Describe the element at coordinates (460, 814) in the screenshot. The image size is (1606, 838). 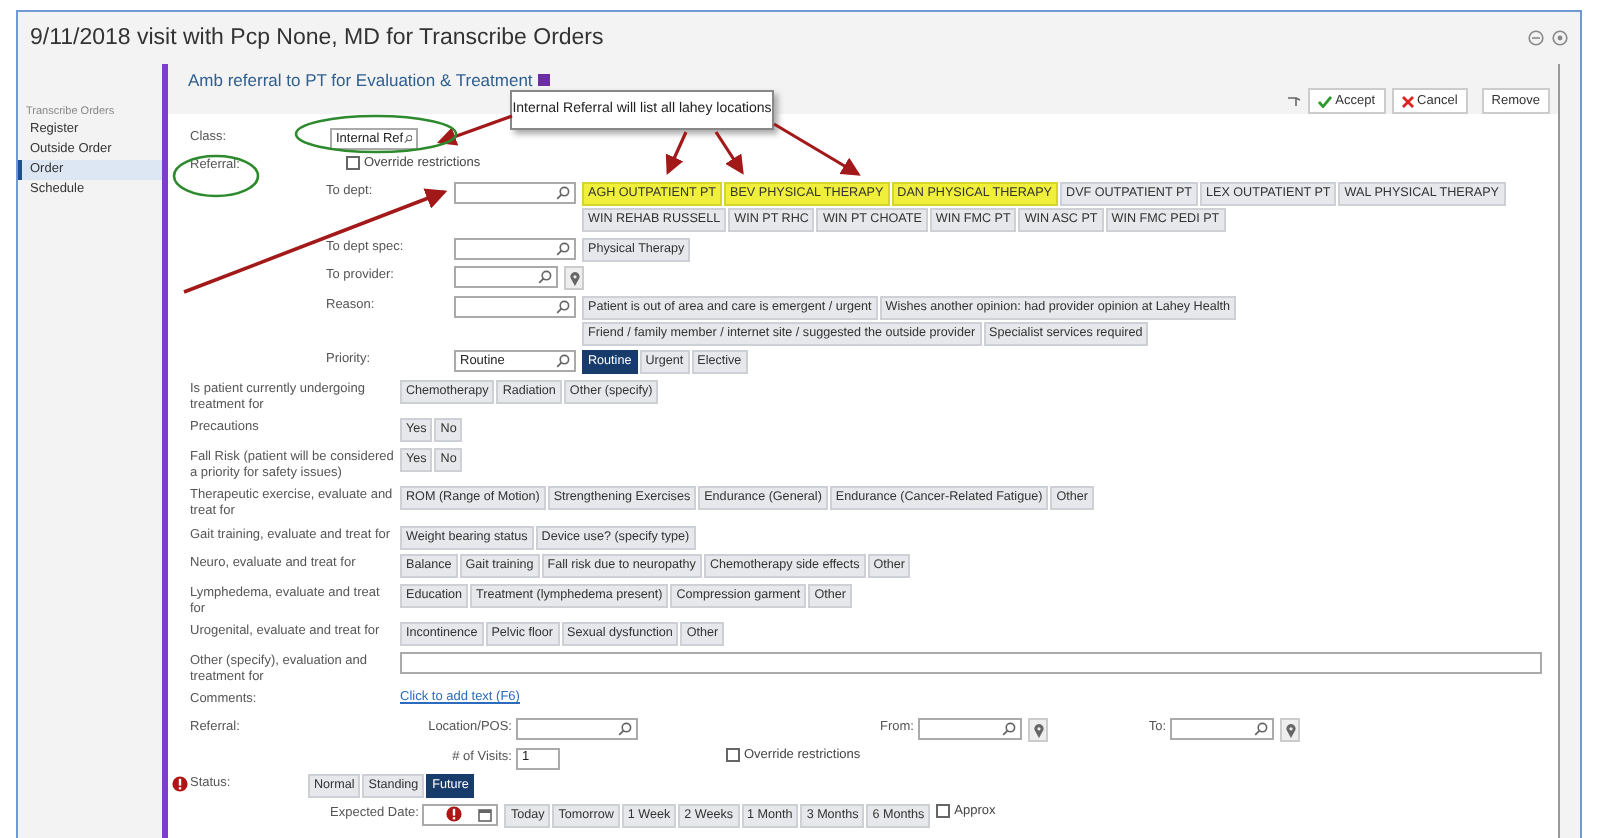
I see `date-field` at that location.